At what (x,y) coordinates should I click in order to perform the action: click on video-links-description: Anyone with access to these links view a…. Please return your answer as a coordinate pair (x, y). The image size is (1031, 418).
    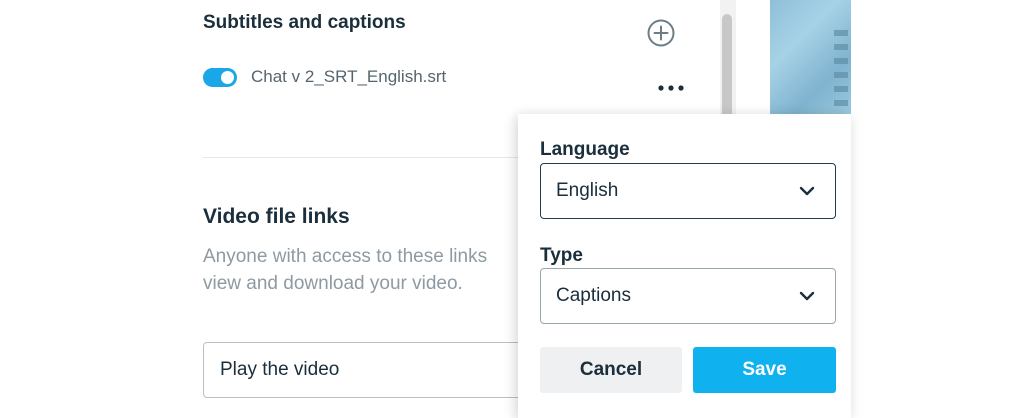
    Looking at the image, I should click on (363, 270).